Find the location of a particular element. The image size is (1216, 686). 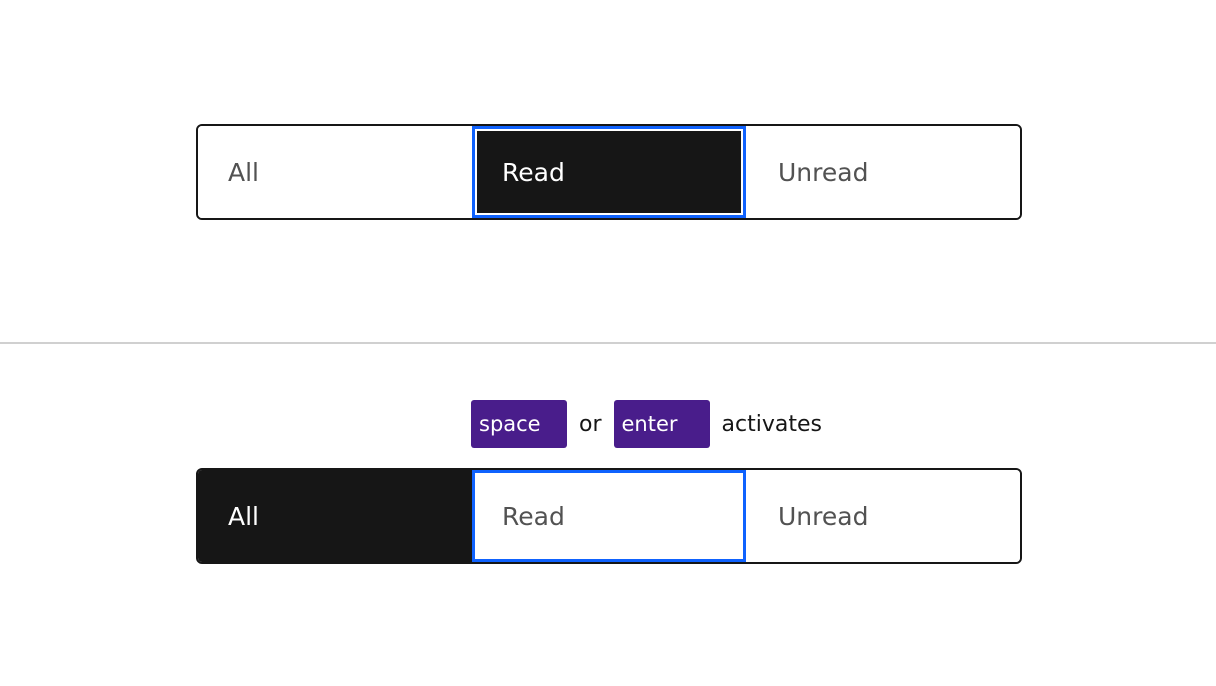

enter-key-badge: enter is located at coordinates (661, 424).